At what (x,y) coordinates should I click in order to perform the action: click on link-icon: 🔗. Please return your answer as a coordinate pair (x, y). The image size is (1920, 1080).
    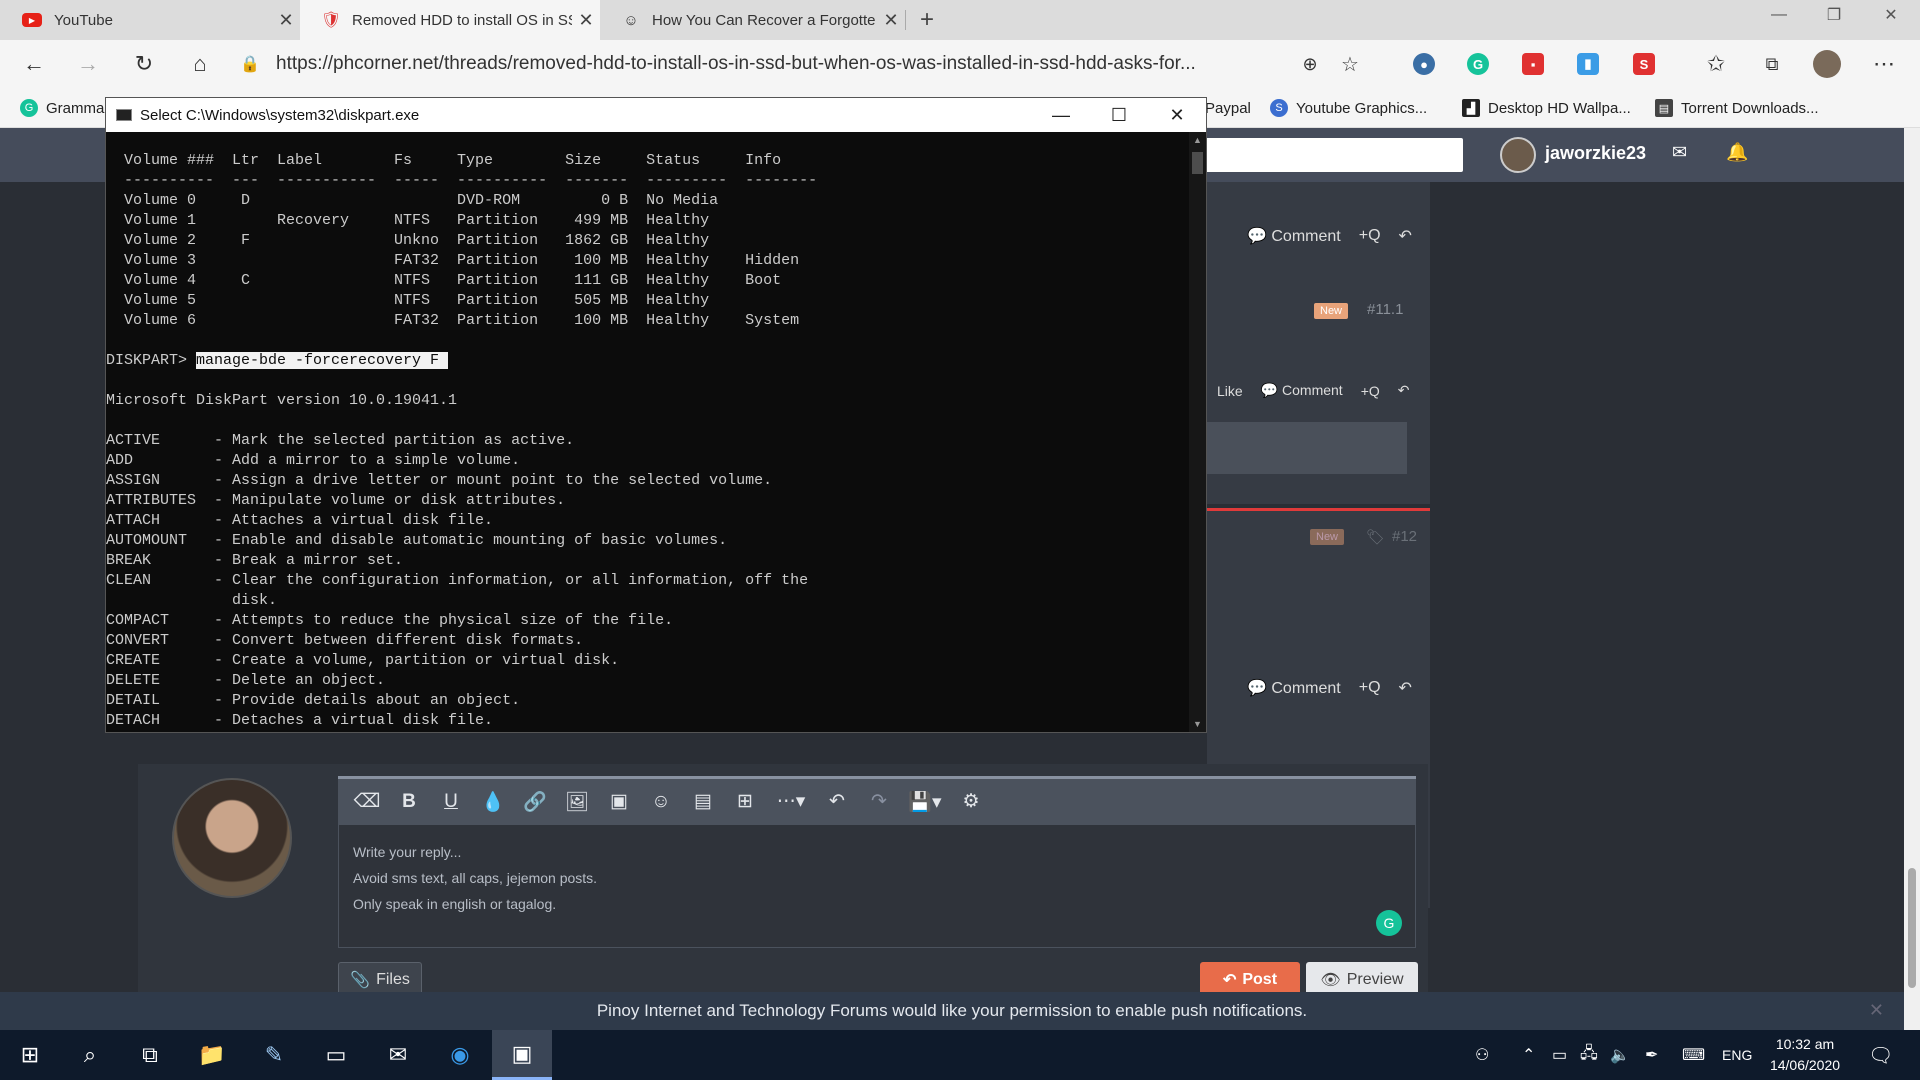
    Looking at the image, I should click on (535, 802).